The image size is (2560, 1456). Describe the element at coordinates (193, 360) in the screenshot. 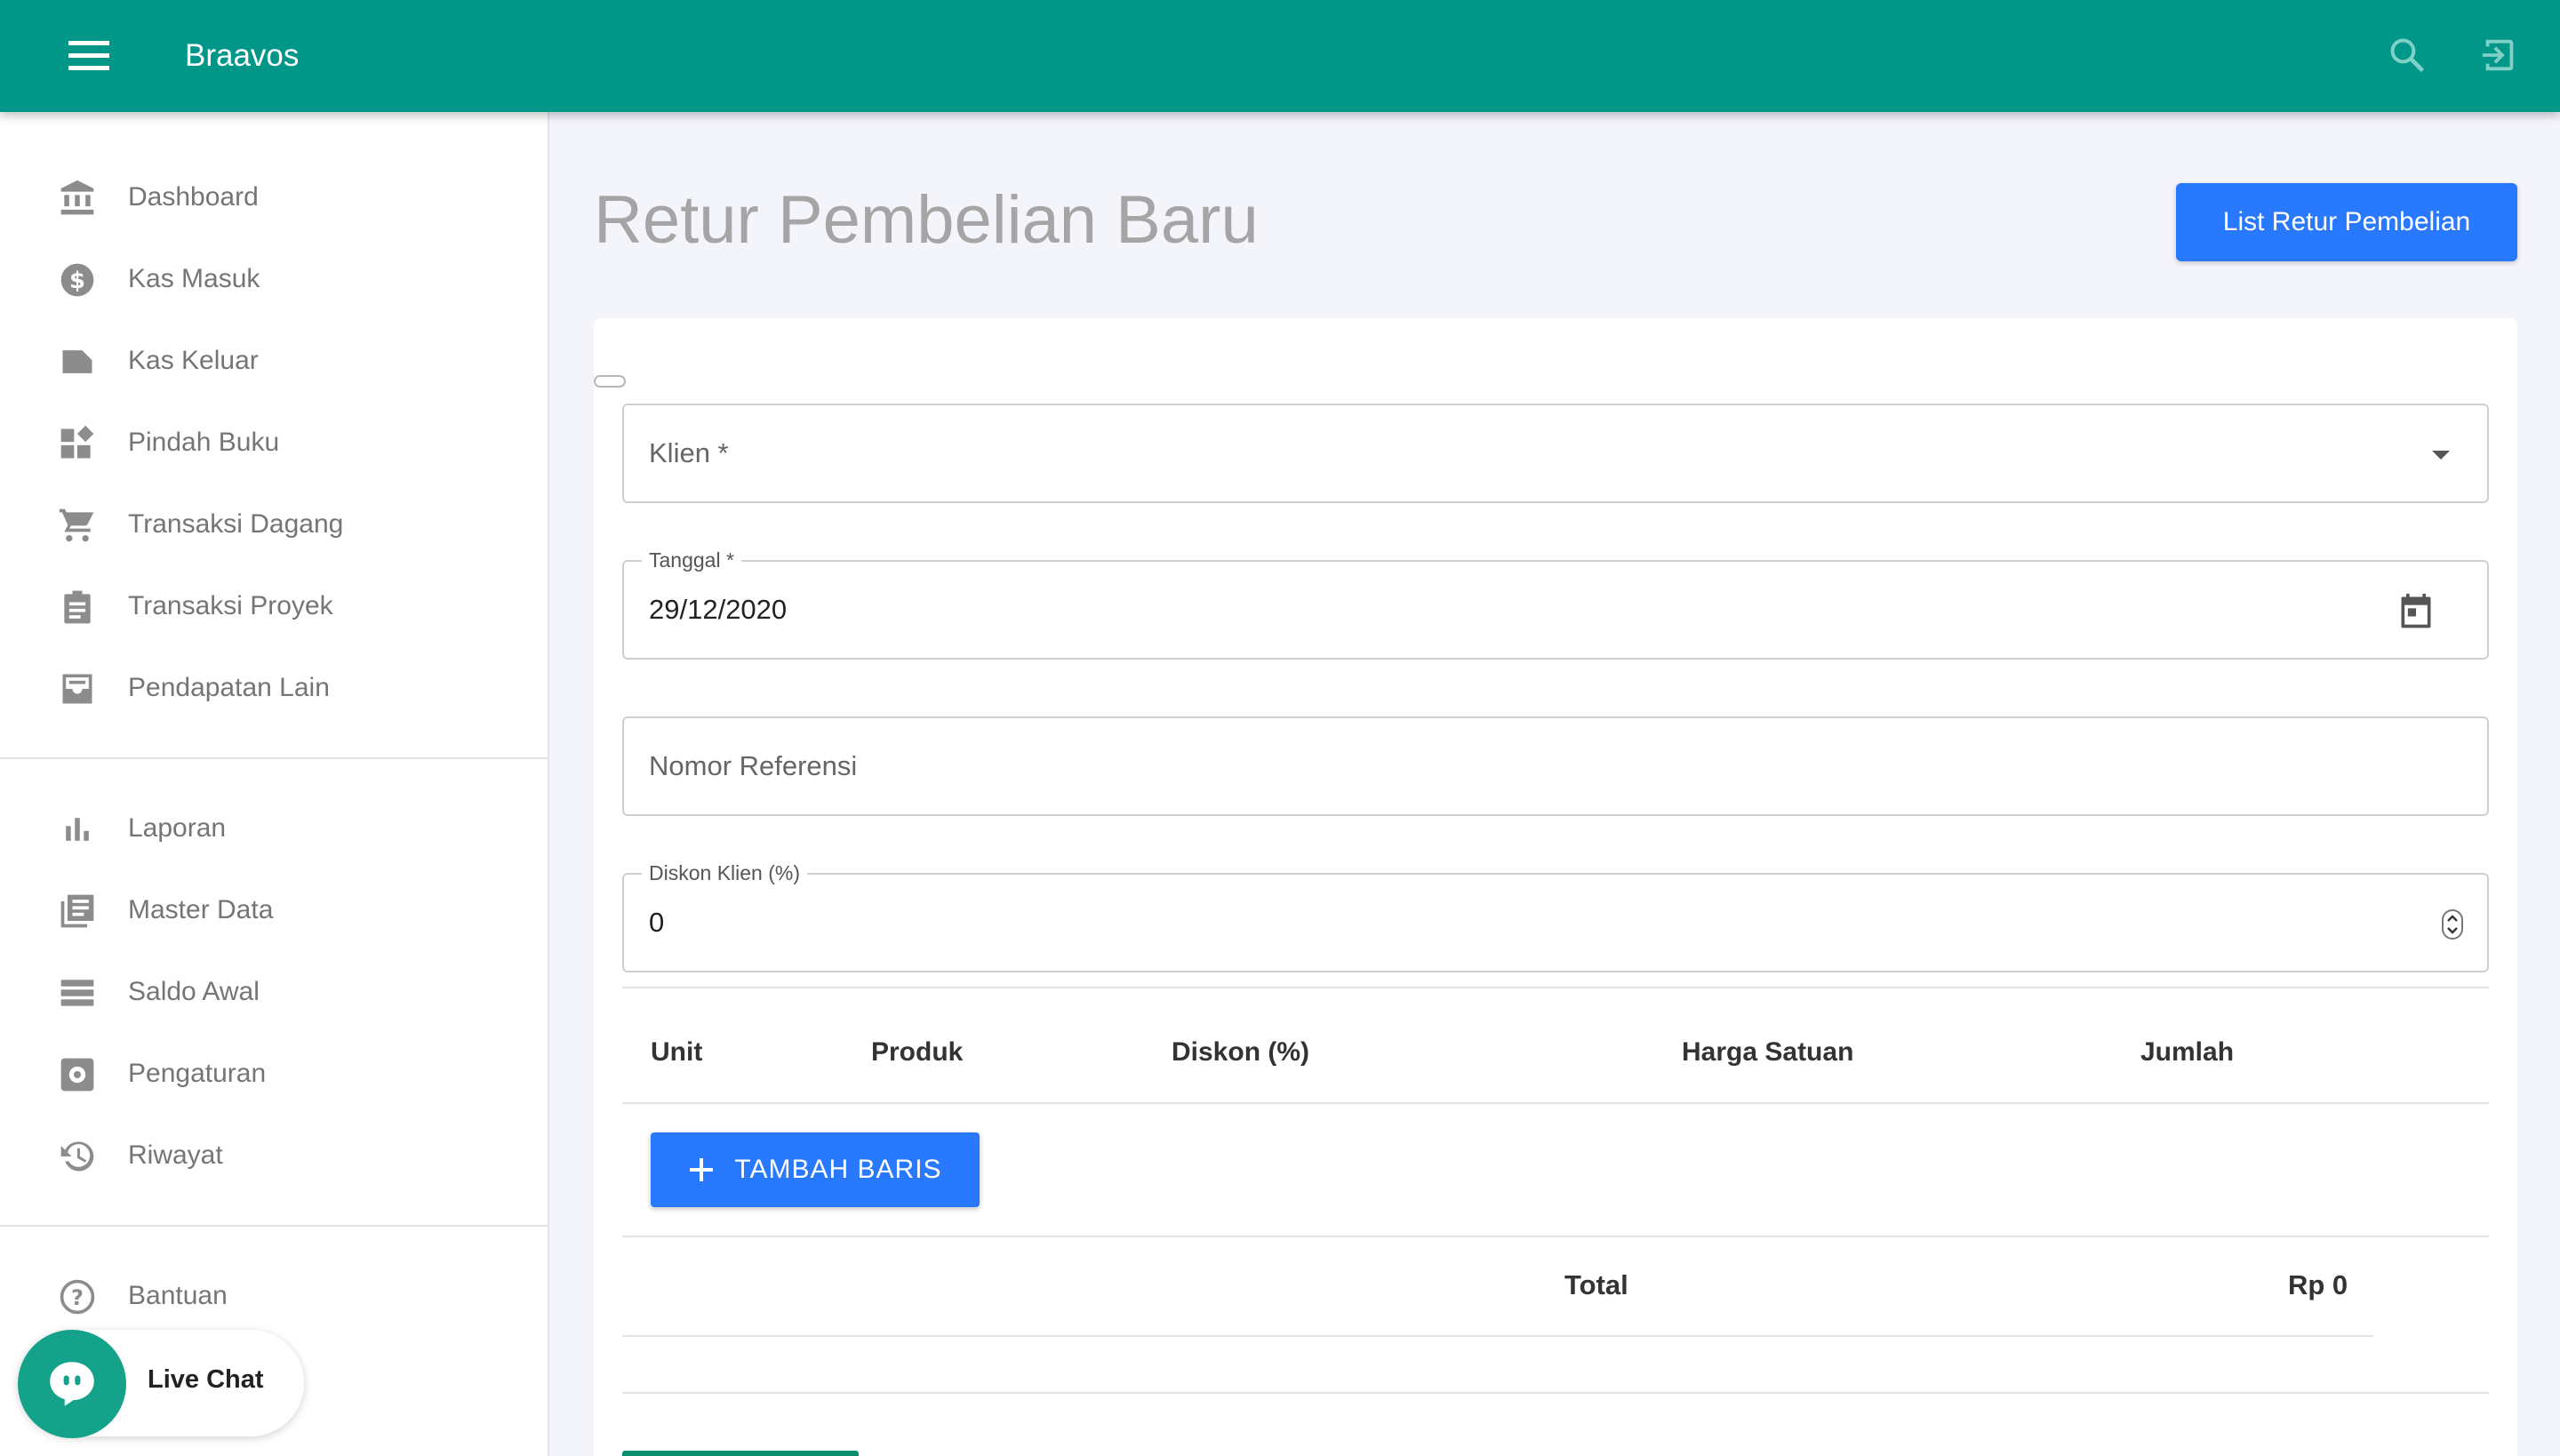

I see `sidebar-item-label: Kas Keluar` at that location.